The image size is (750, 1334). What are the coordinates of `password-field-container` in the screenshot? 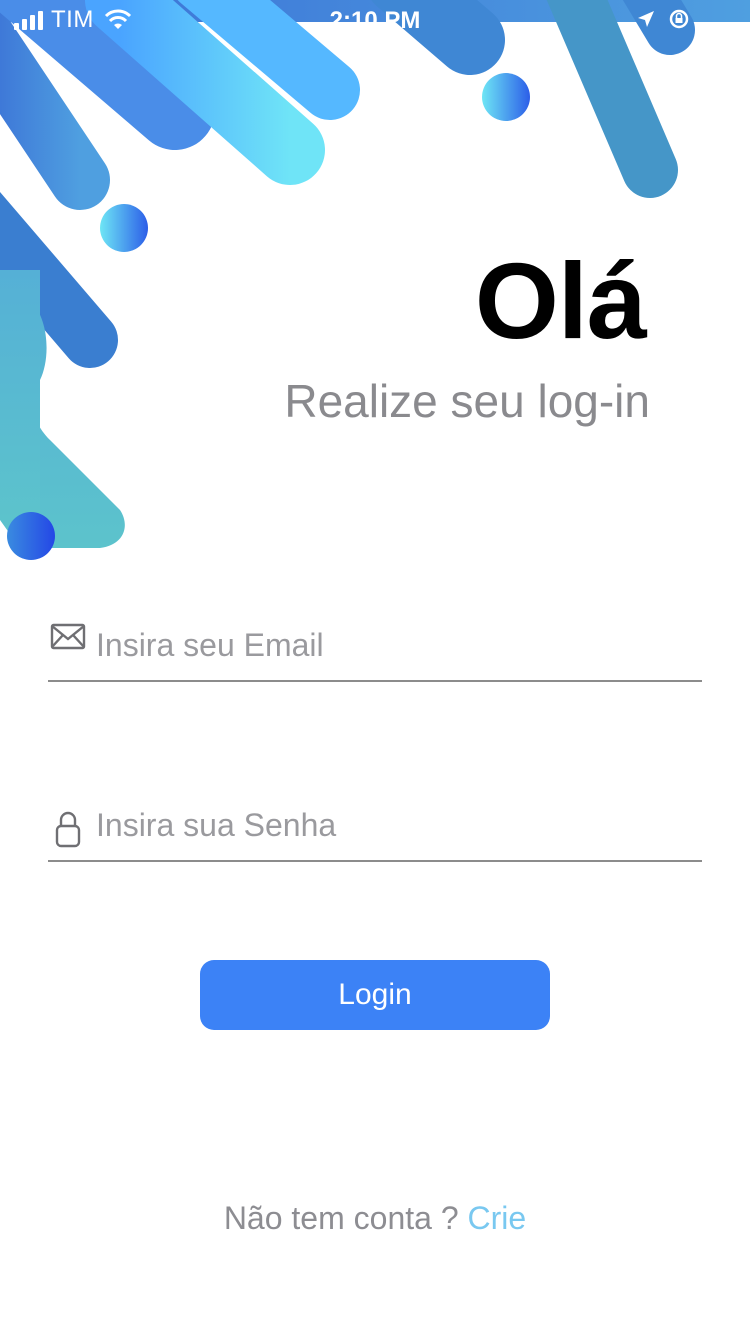 It's located at (375, 829).